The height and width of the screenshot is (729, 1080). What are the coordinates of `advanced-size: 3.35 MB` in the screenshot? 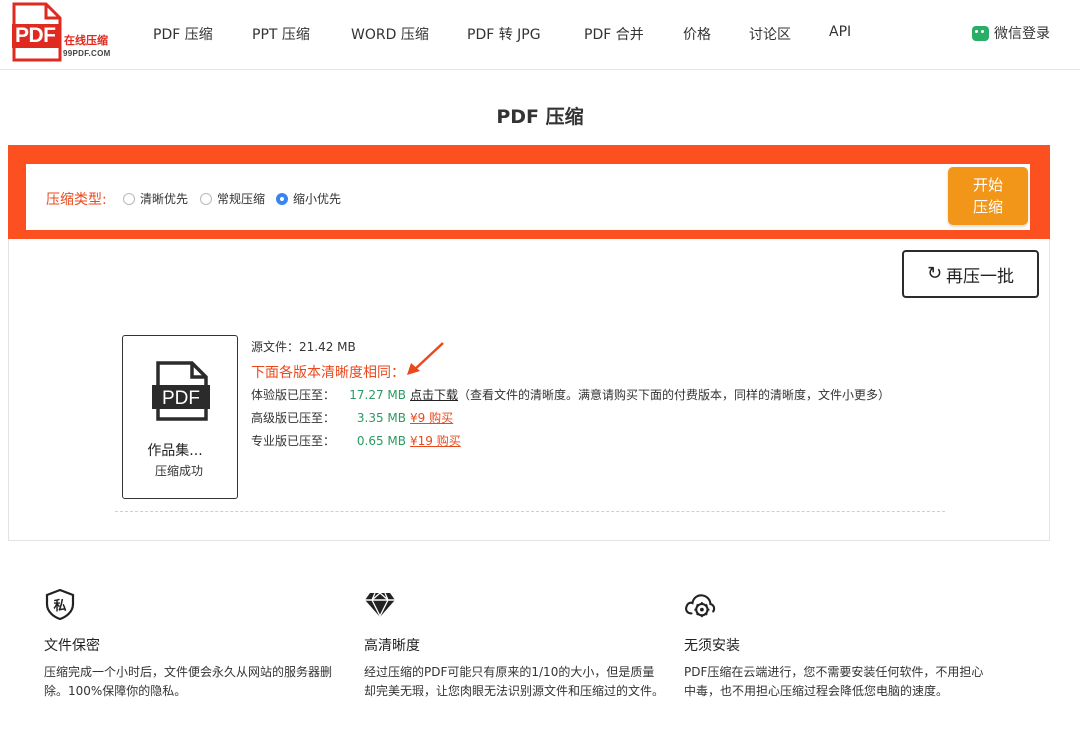 It's located at (381, 418).